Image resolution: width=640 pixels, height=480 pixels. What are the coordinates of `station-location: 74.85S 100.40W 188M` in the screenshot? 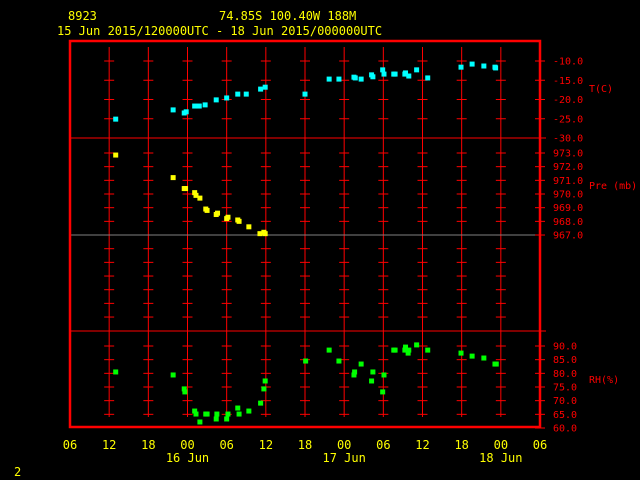 It's located at (287, 16).